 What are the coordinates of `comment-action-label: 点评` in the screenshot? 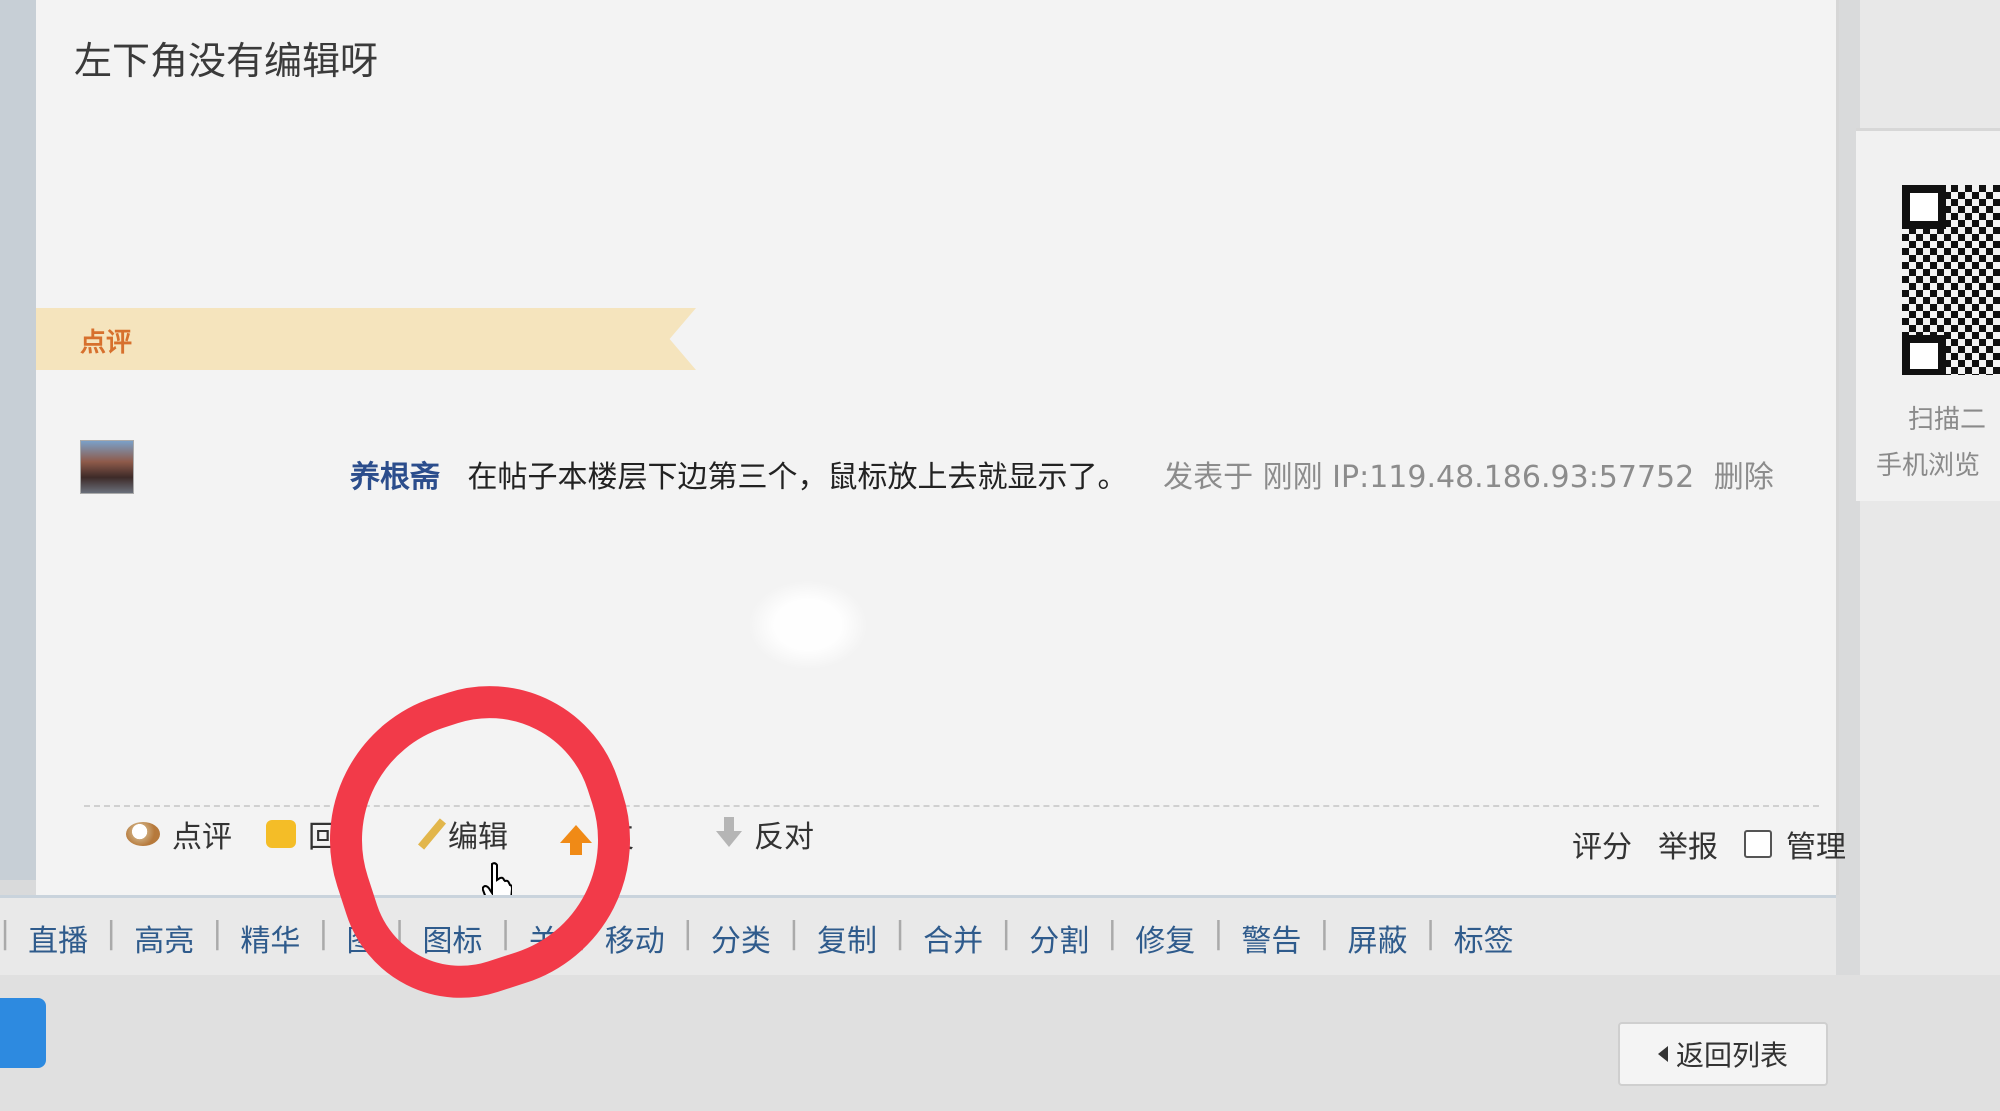 It's located at (202, 837).